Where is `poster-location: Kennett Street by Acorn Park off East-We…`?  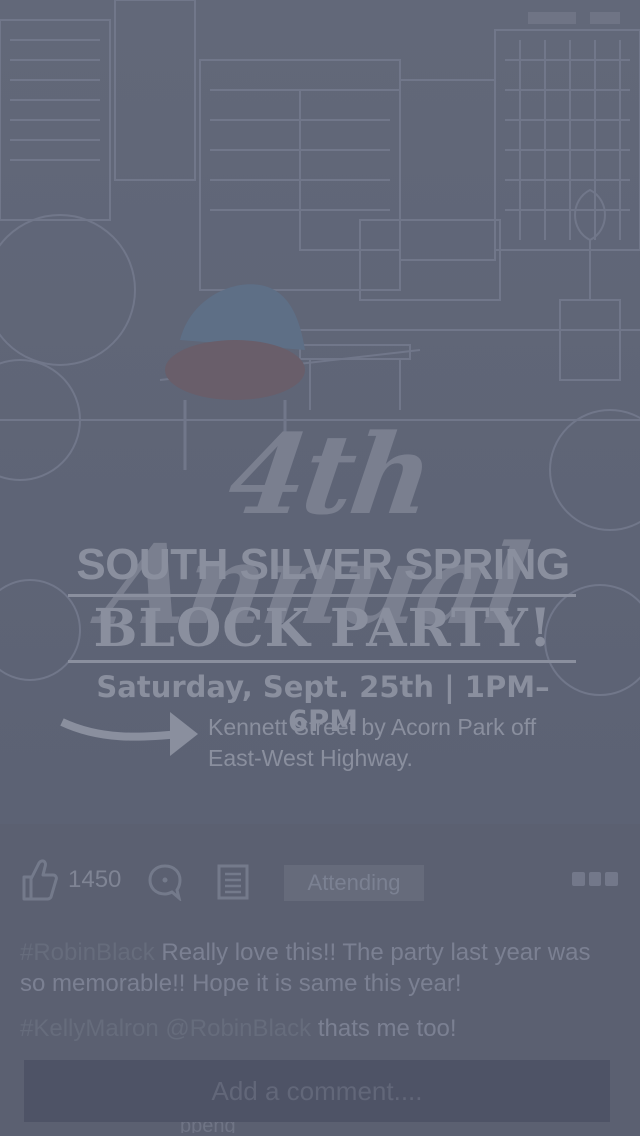
poster-location: Kennett Street by Acorn Park off East-We… is located at coordinates (372, 742).